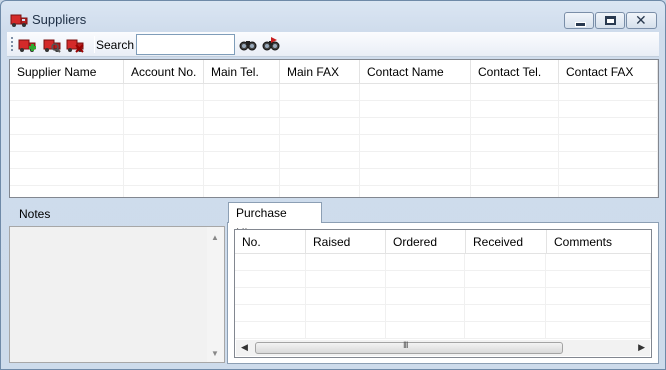  Describe the element at coordinates (608, 72) in the screenshot. I see `column-header-contact-fax: Contact FAX` at that location.